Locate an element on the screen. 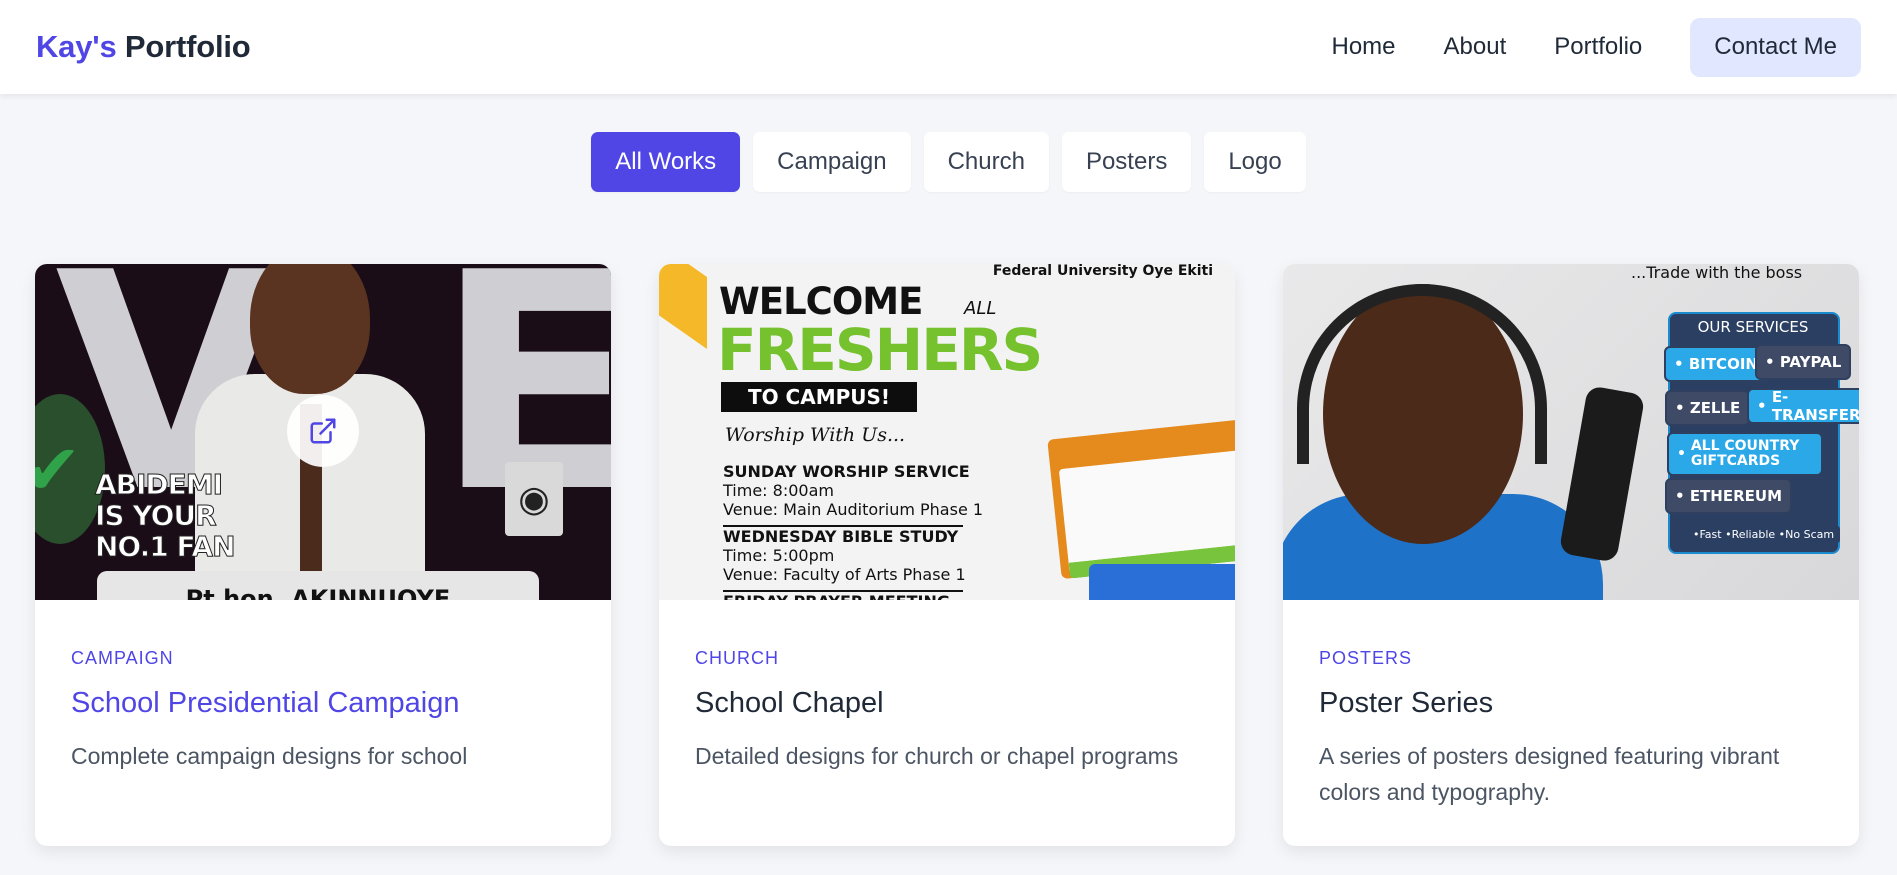 Image resolution: width=1897 pixels, height=875 pixels. external-link-icon is located at coordinates (323, 431).